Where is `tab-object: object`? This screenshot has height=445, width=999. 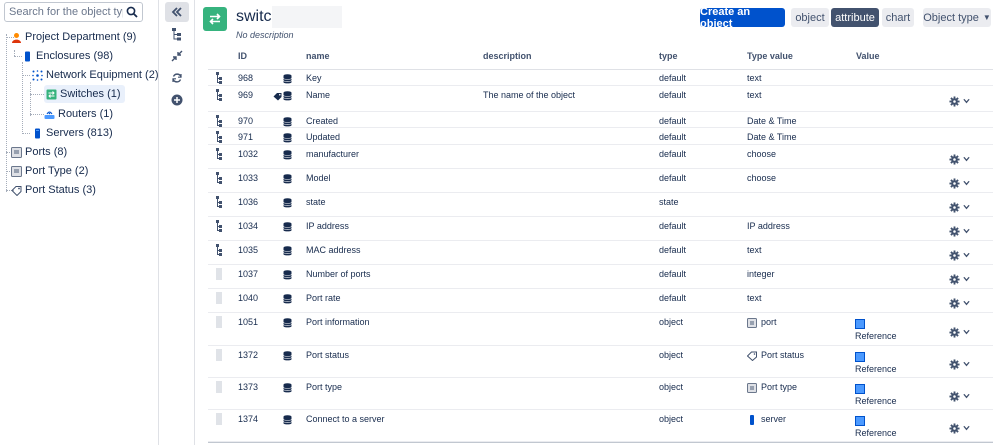 tab-object: object is located at coordinates (810, 17).